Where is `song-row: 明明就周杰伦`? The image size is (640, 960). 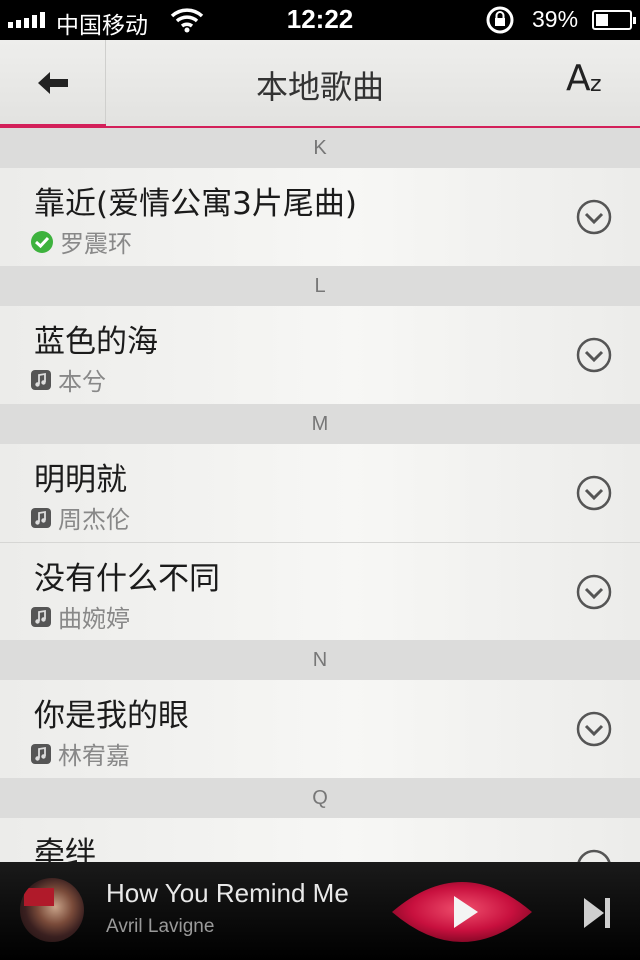 song-row: 明明就周杰伦 is located at coordinates (320, 493).